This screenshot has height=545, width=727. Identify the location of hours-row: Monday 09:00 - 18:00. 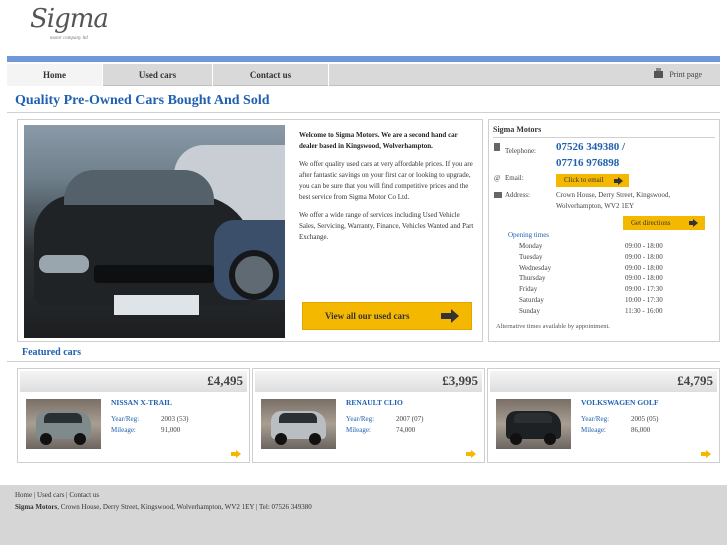
(609, 246).